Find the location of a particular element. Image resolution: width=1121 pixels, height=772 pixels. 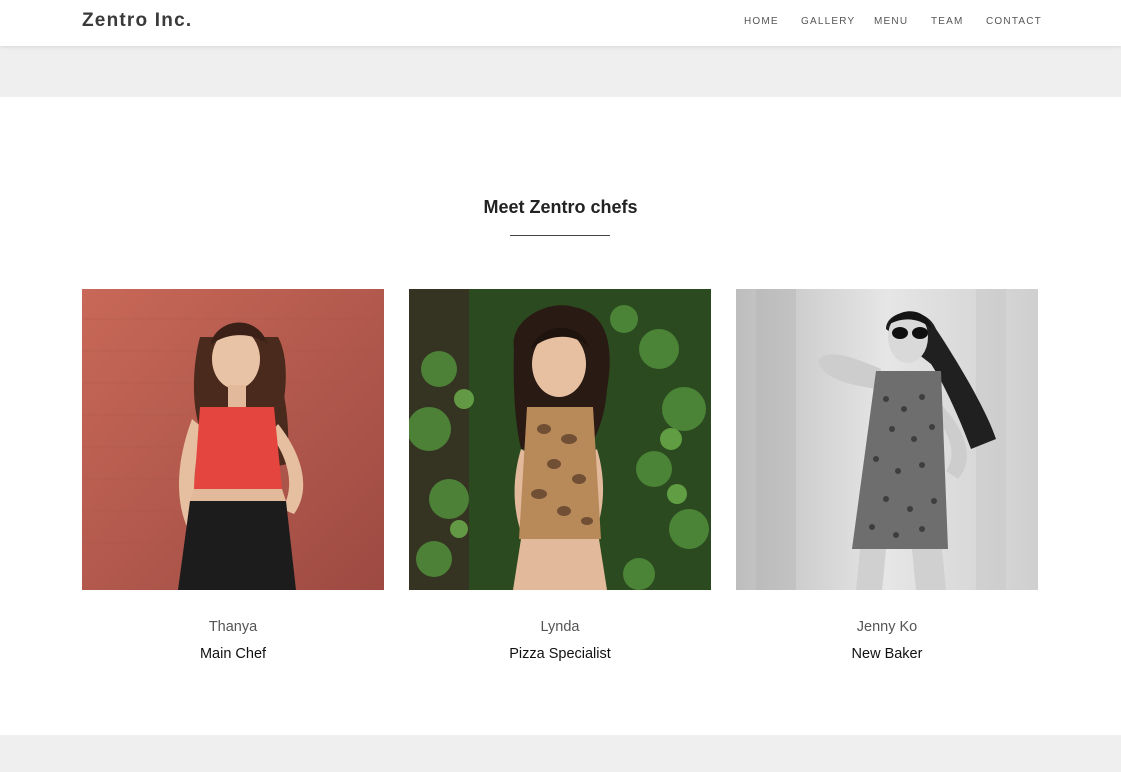

top-band is located at coordinates (560, 71).